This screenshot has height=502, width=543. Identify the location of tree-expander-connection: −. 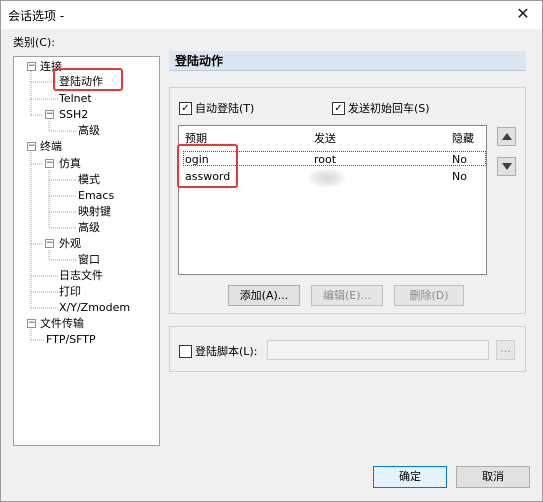
(31, 66).